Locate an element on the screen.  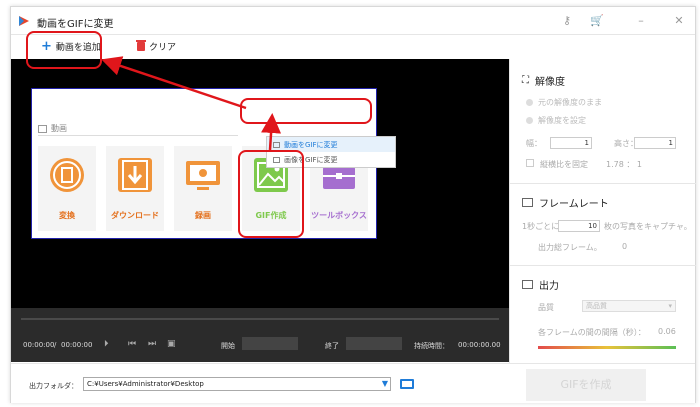
arrow-to-popup is located at coordinates (271, 132).